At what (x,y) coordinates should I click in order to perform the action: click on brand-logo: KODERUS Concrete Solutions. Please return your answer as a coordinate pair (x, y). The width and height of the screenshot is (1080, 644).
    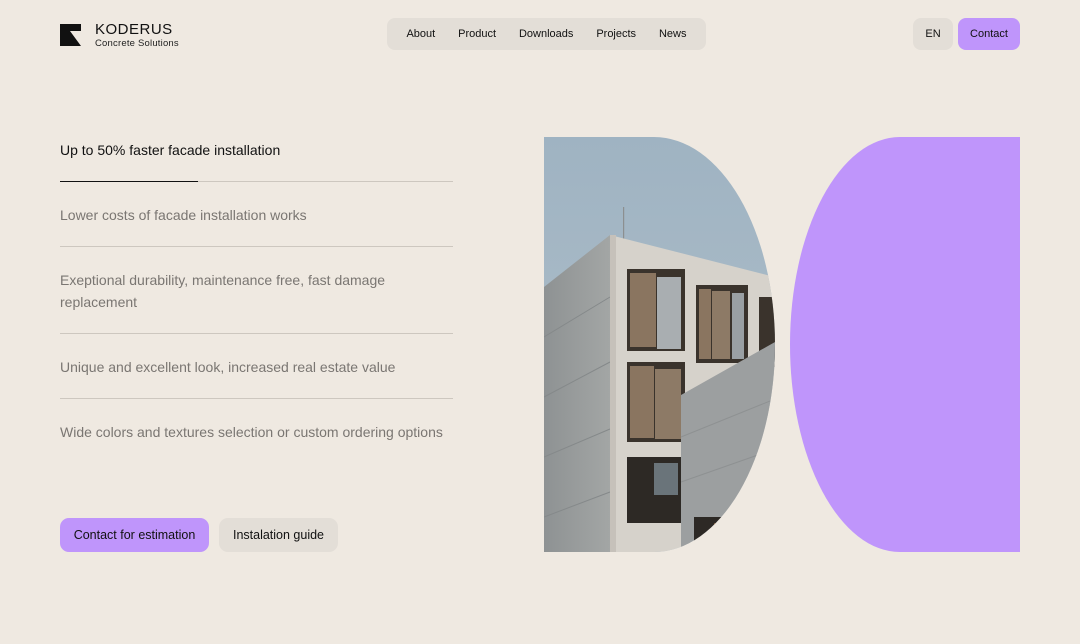
    Looking at the image, I should click on (119, 35).